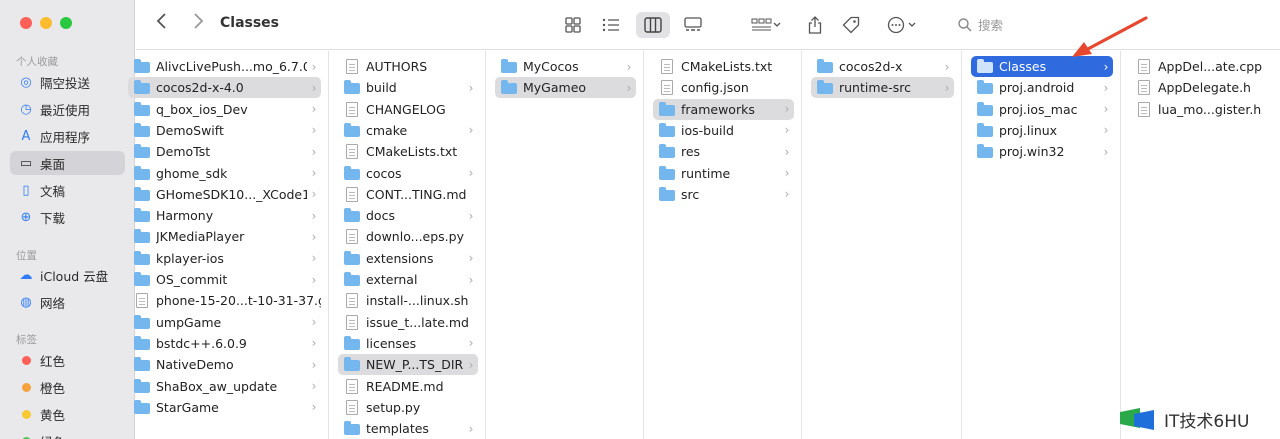  I want to click on item-name: ShaBox_aw_update, so click(217, 386).